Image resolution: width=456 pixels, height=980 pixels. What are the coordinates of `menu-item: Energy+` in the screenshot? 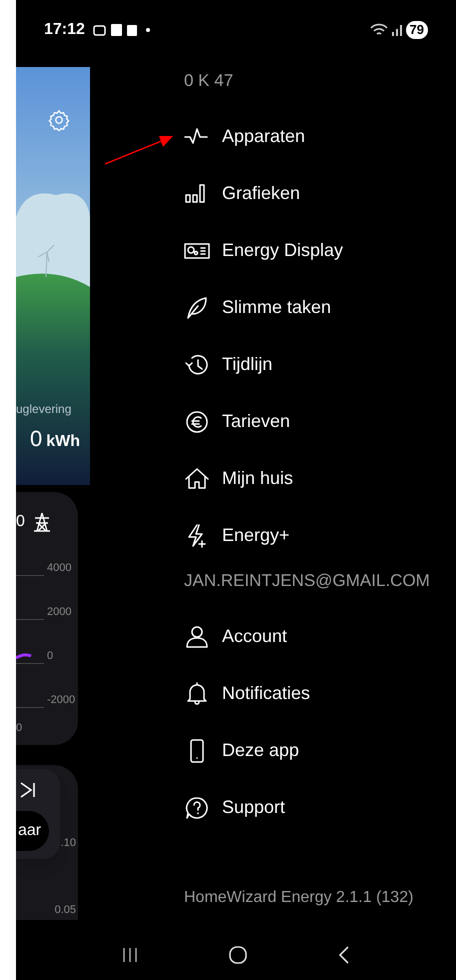 It's located at (256, 535).